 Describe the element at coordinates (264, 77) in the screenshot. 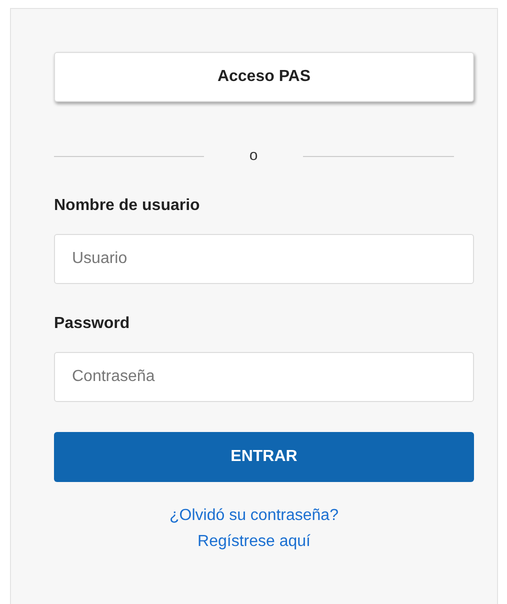

I see `pas-login-button: Acceso PAS` at that location.